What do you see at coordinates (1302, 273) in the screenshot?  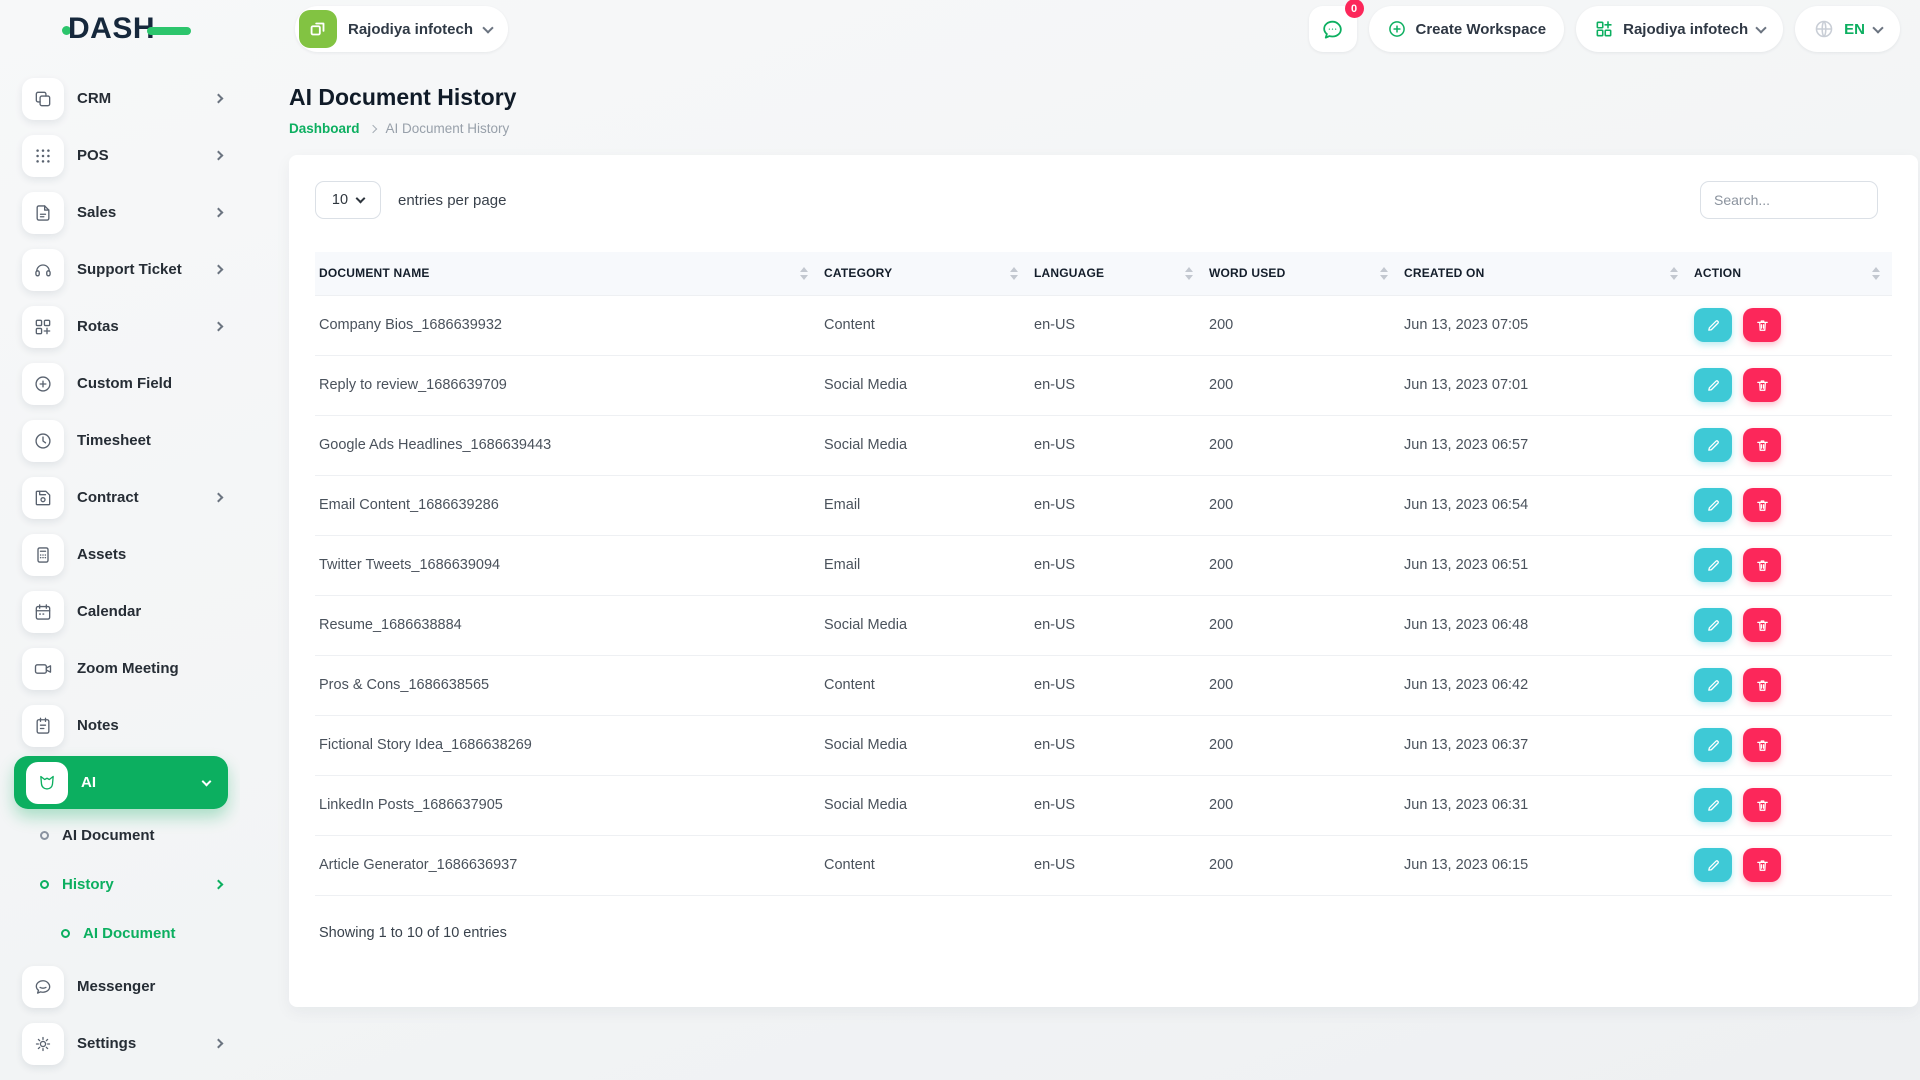 I see `column-header-word-used: WORD USED` at bounding box center [1302, 273].